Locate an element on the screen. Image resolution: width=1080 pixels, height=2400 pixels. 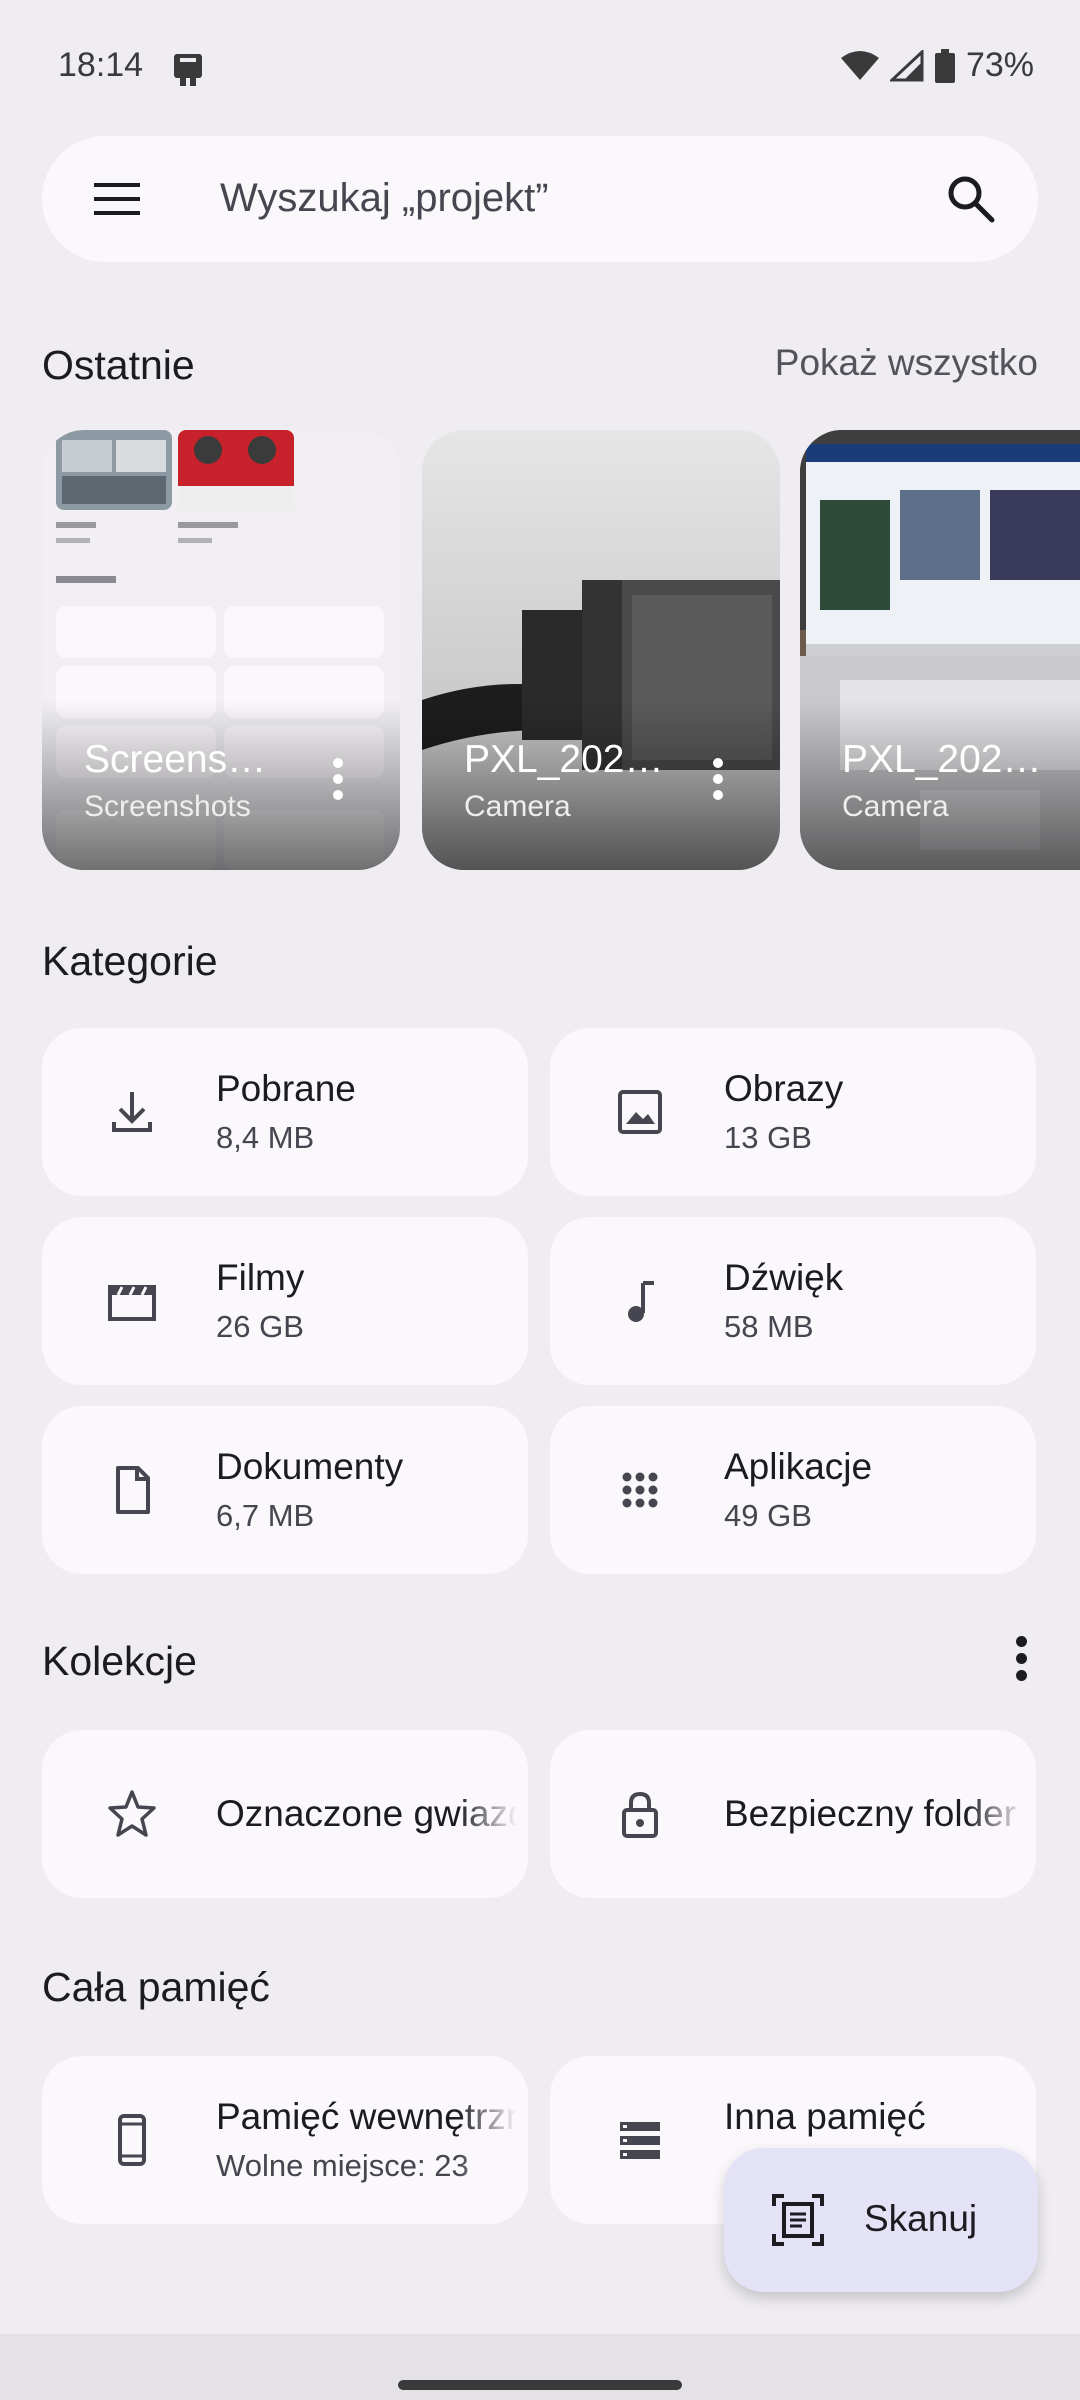
show-all-link: Pokaż wszystko is located at coordinates (906, 363).